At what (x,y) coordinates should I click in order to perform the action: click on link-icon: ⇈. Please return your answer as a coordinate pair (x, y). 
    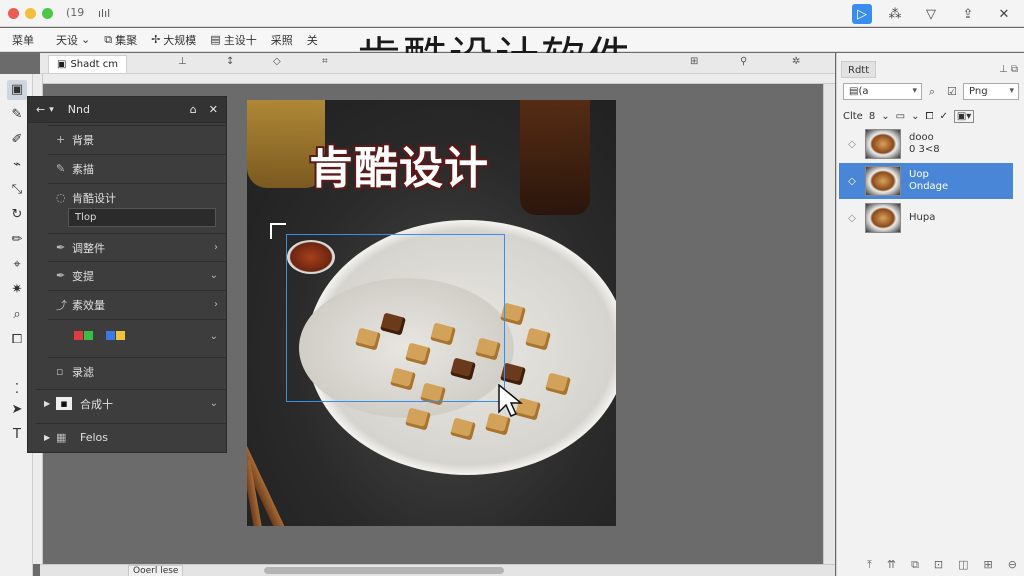
    Looking at the image, I should click on (891, 565).